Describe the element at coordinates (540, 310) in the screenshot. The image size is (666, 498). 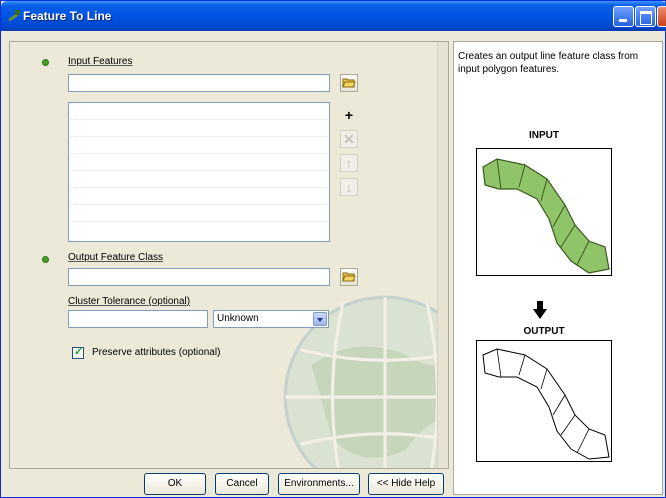
I see `down-arrow-icon` at that location.